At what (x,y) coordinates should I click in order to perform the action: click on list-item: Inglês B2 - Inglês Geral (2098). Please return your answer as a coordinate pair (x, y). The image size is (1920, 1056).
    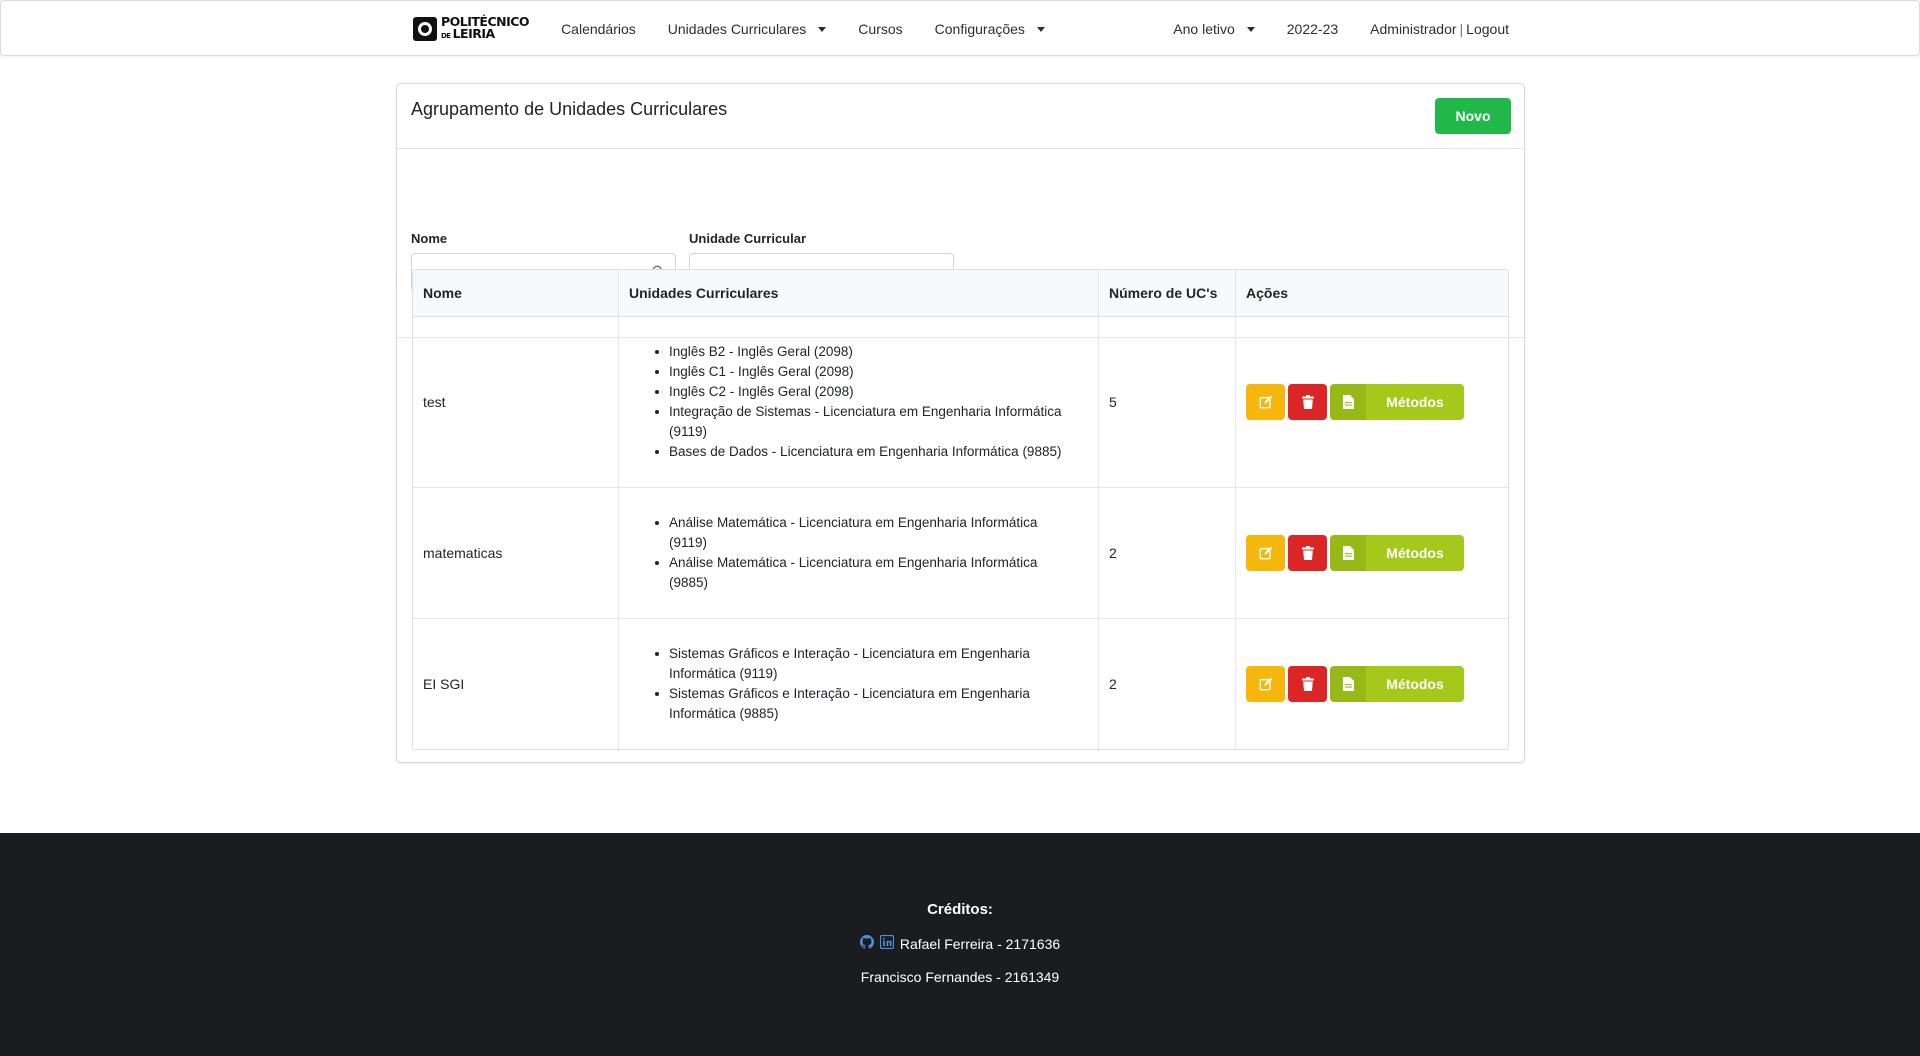
    Looking at the image, I should click on (859, 352).